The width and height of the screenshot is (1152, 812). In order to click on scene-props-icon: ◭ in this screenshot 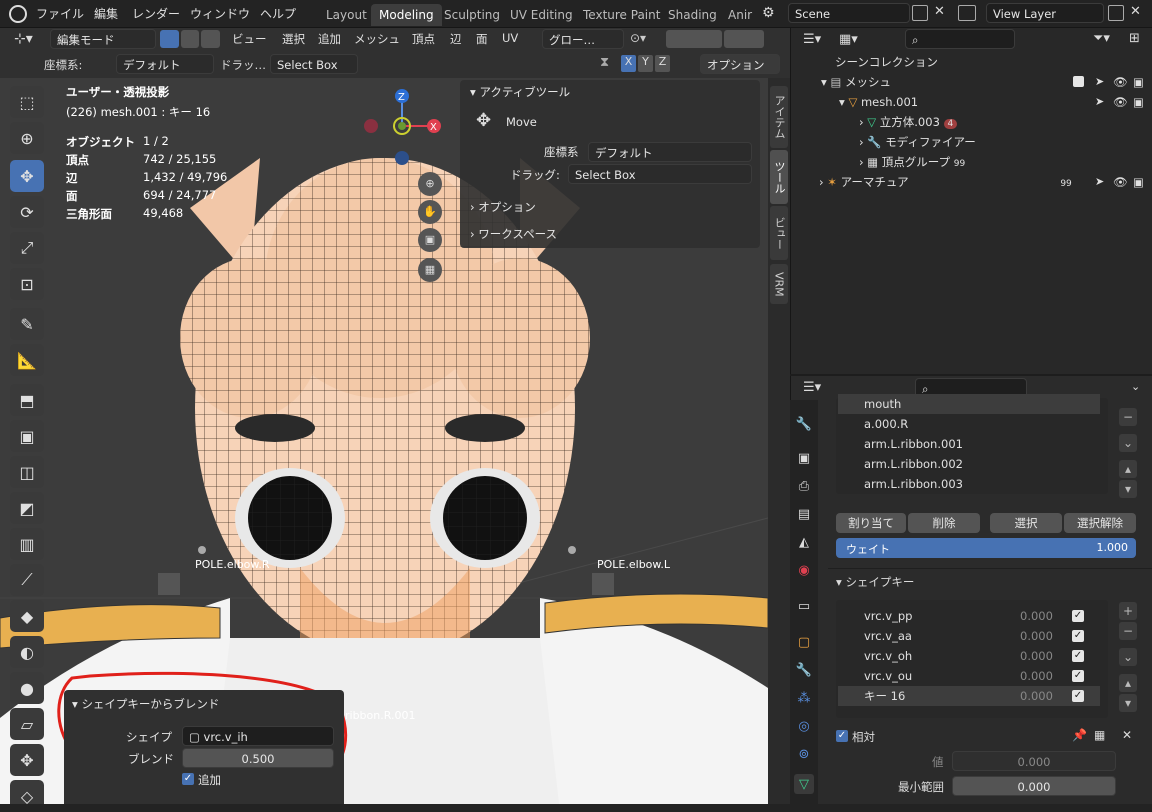, I will do `click(804, 542)`.